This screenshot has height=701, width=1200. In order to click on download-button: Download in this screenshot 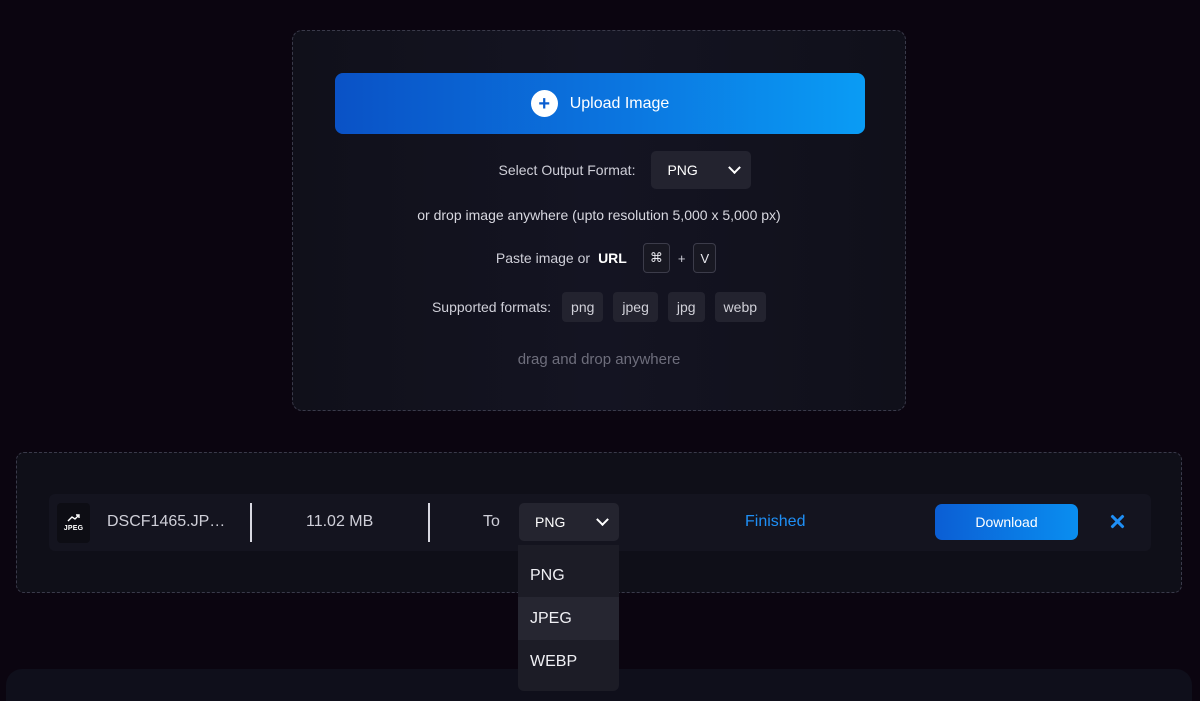, I will do `click(1006, 522)`.